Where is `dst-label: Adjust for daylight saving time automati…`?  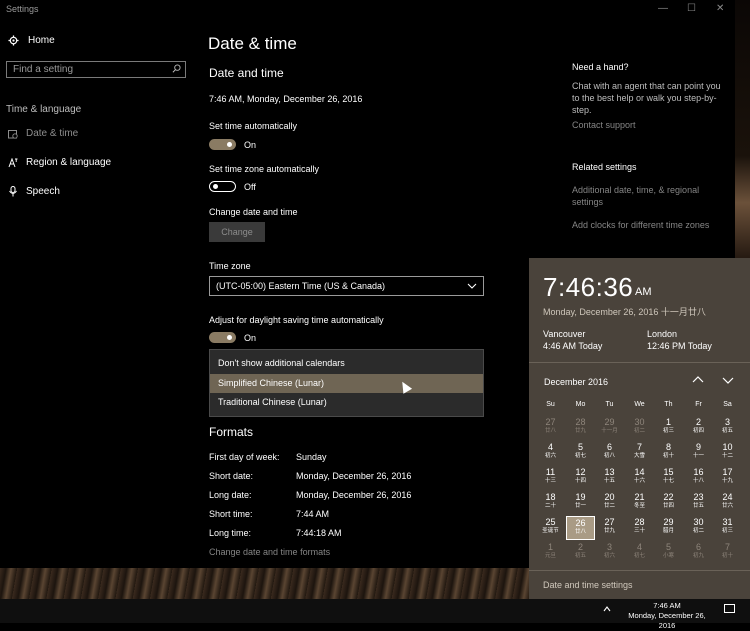
dst-label: Adjust for daylight saving time automati… is located at coordinates (296, 320).